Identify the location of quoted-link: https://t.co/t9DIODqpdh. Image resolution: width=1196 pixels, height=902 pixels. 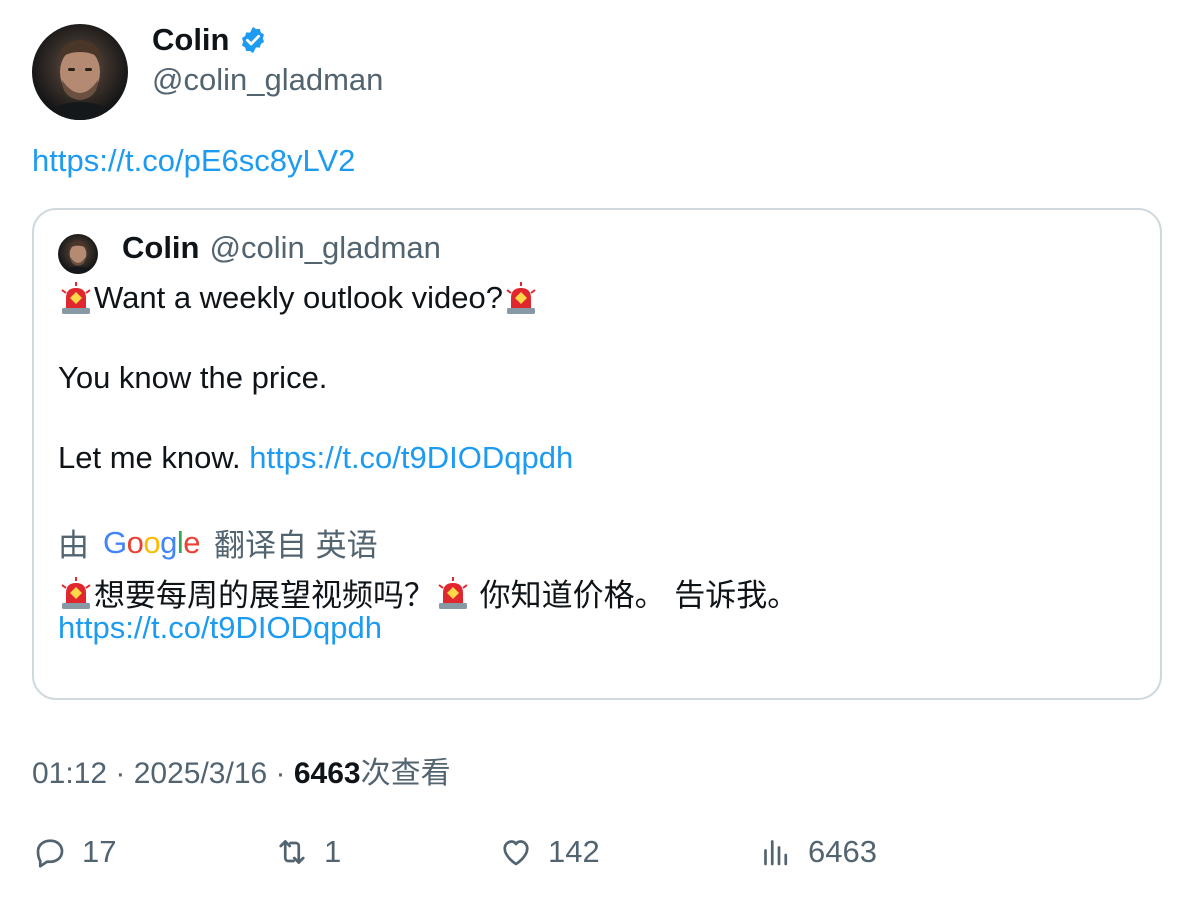
(411, 458).